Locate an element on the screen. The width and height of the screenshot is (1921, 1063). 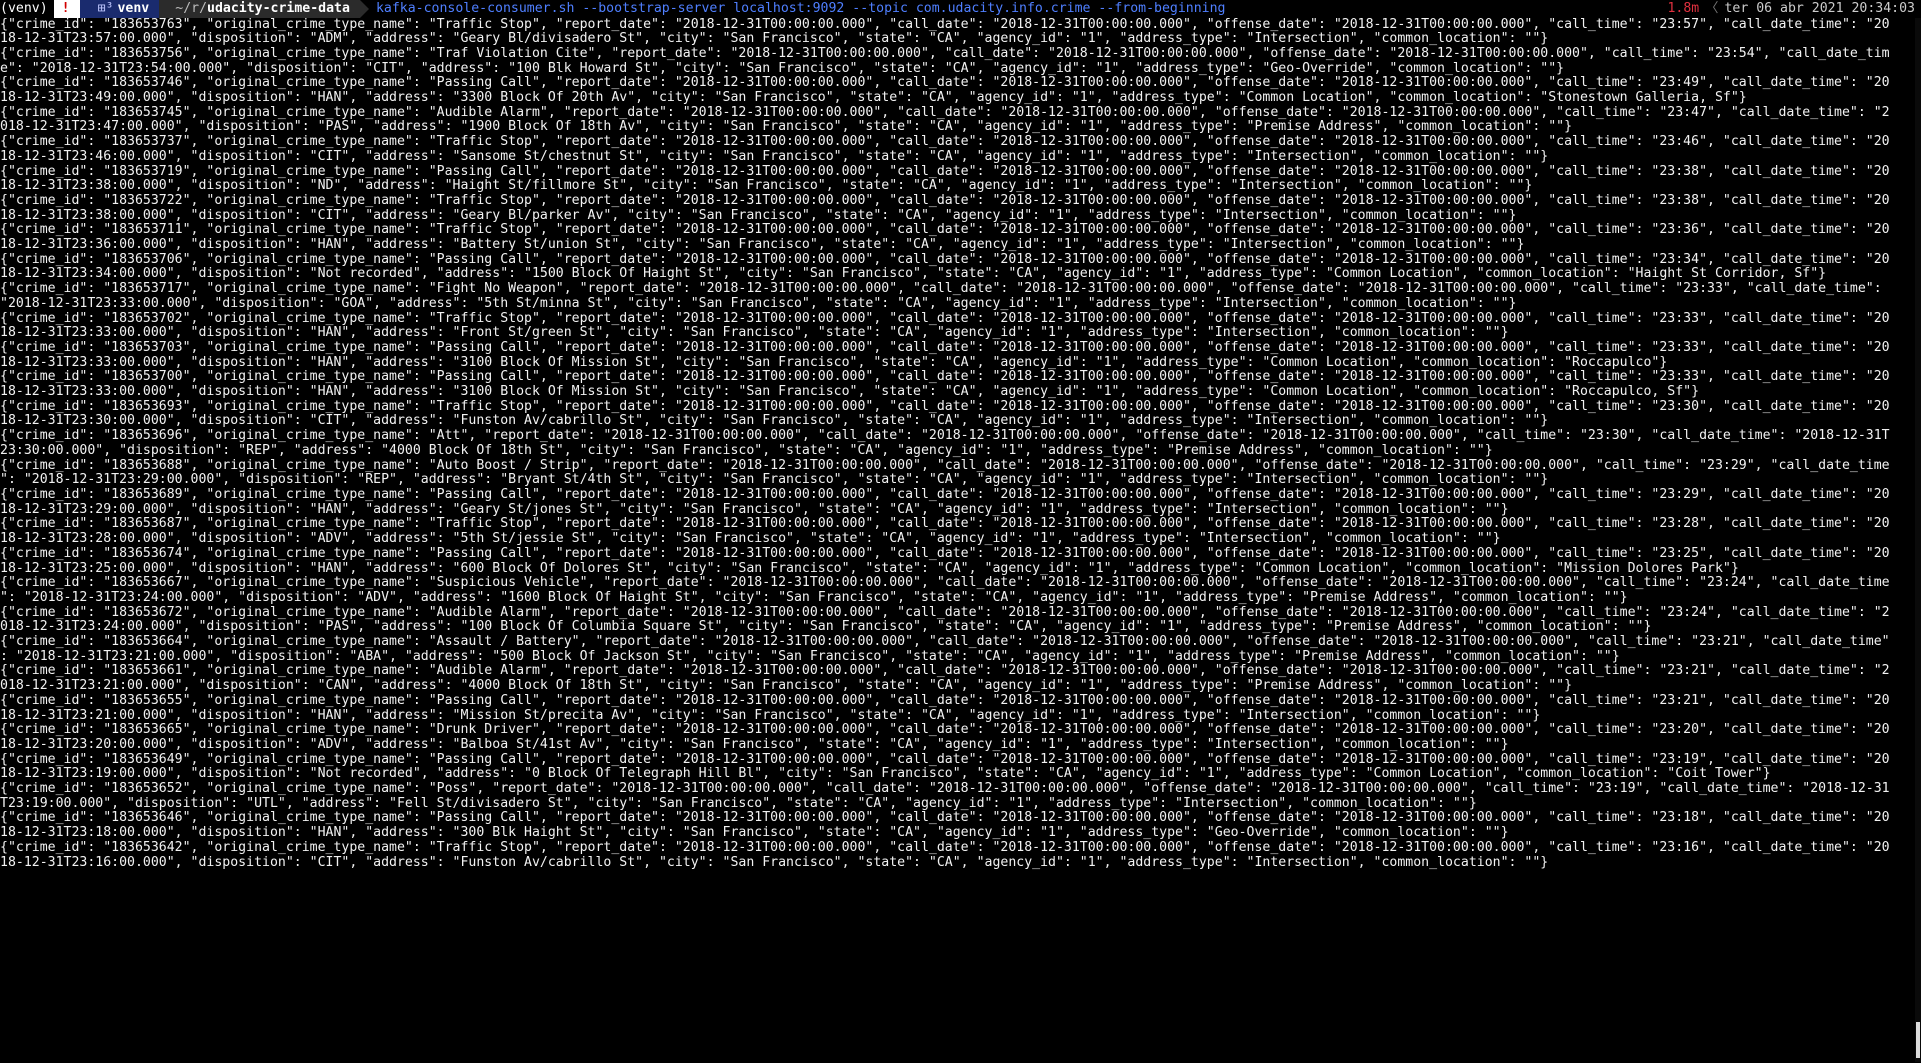
error-status-icon: ! is located at coordinates (71, 9).